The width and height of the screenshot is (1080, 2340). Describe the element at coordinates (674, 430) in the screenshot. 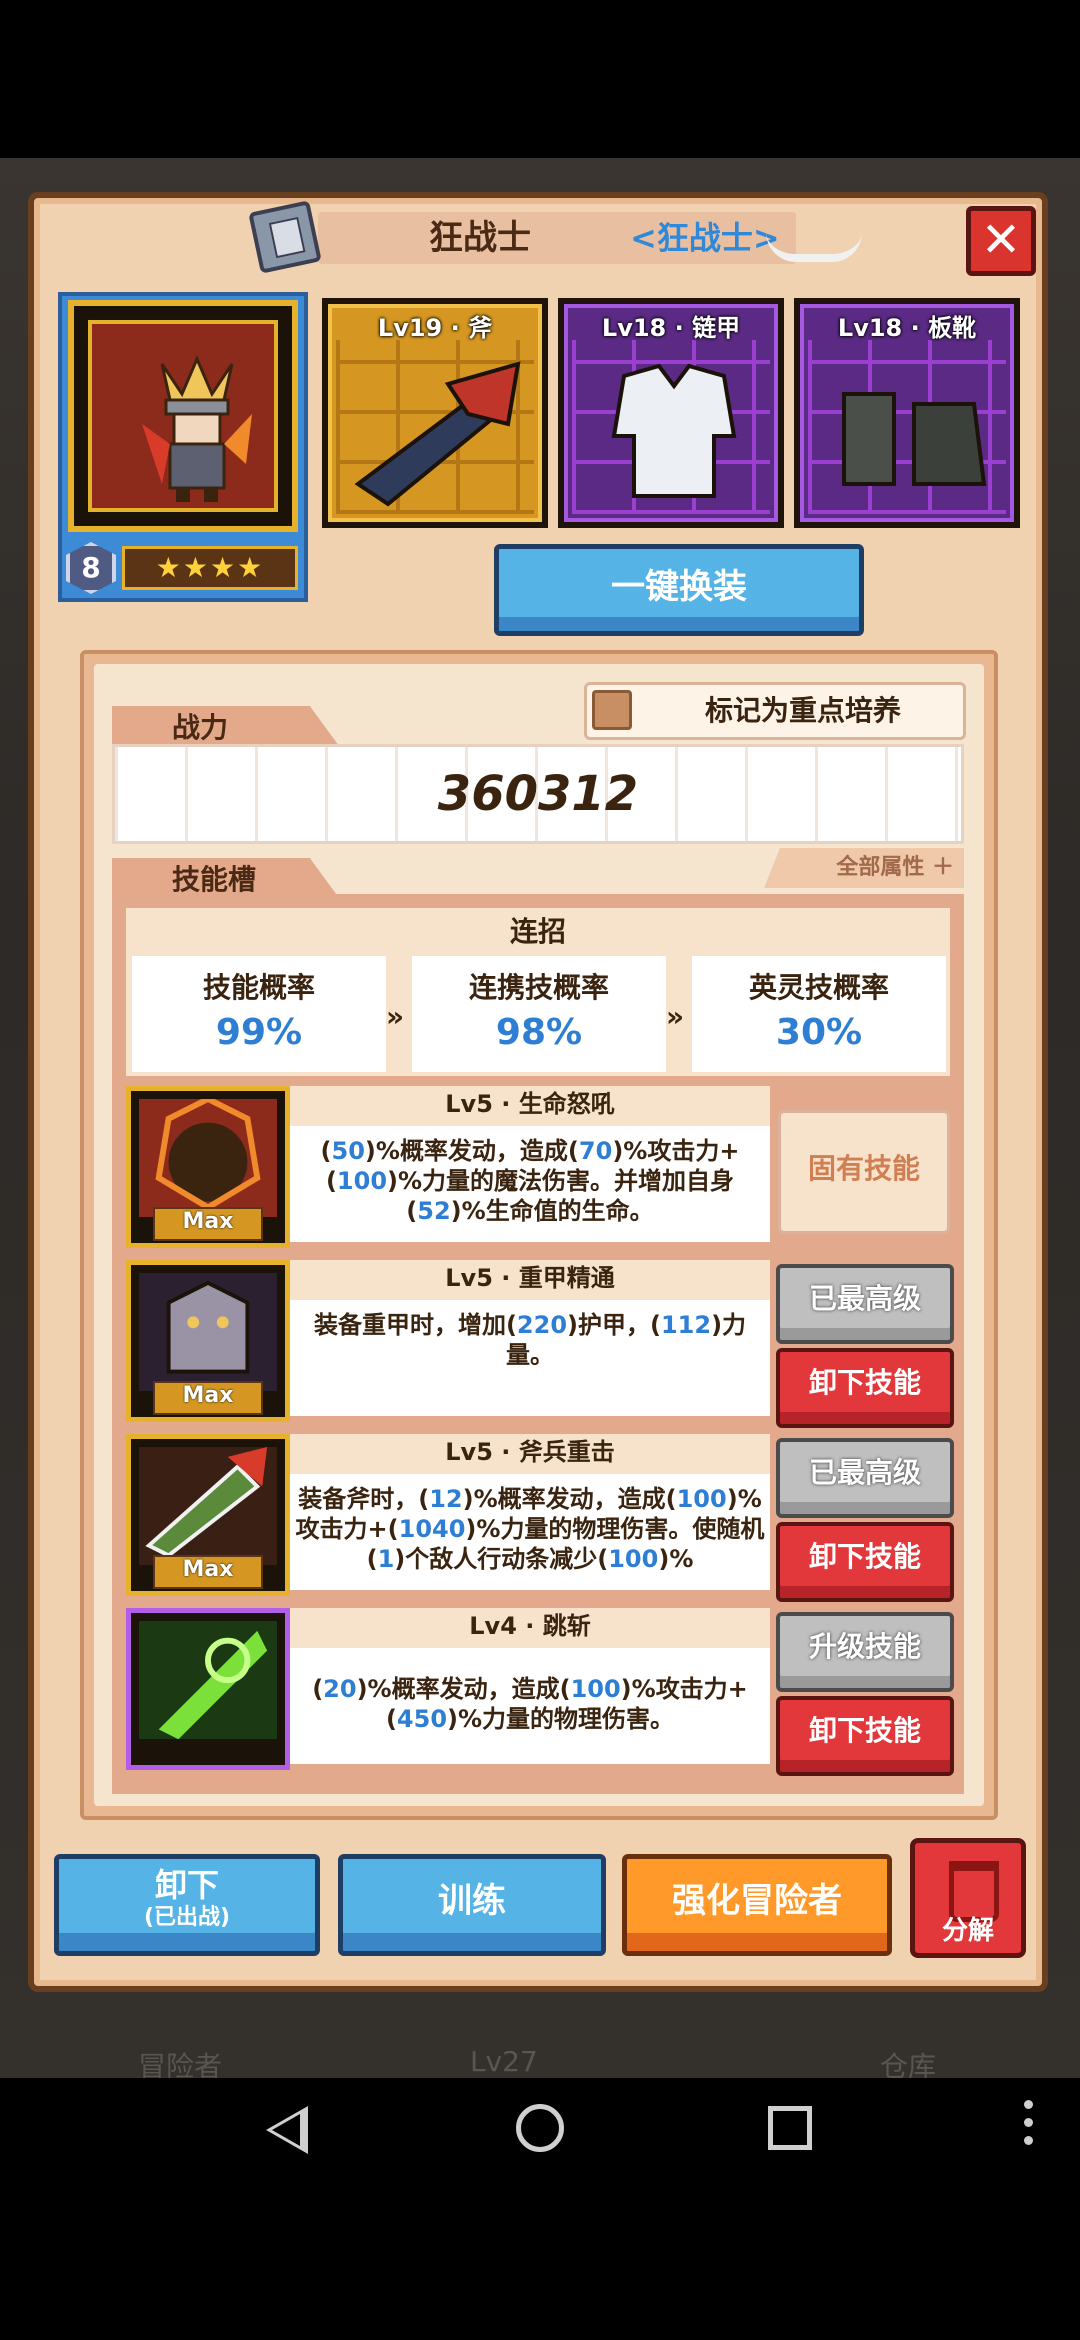

I see `chainmail-icon` at that location.